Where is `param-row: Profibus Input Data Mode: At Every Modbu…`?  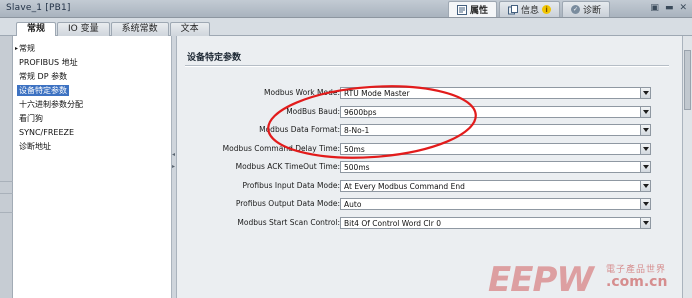 param-row: Profibus Input Data Mode: At Every Modbu… is located at coordinates (429, 186).